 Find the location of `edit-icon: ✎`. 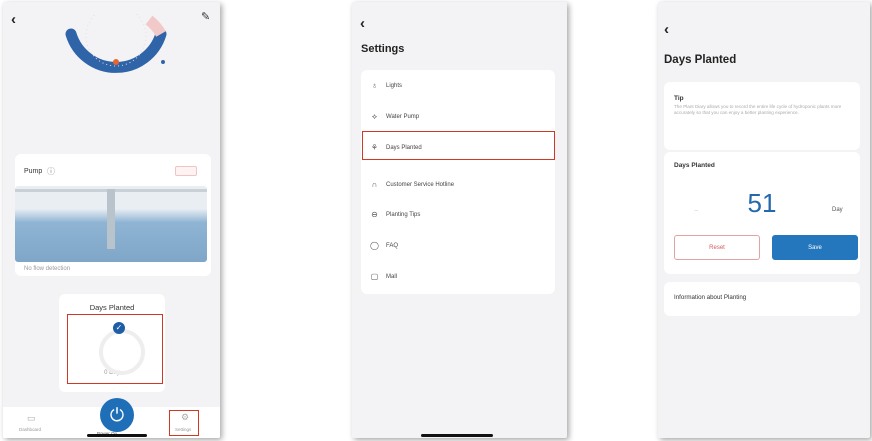

edit-icon: ✎ is located at coordinates (205, 16).